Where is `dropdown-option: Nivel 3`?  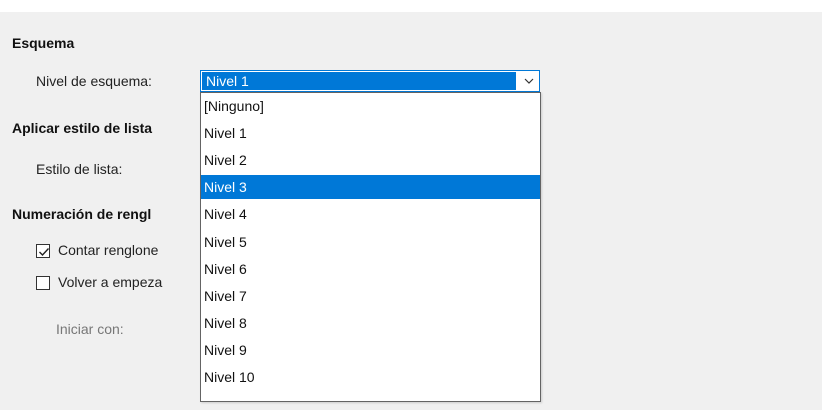 dropdown-option: Nivel 3 is located at coordinates (370, 187).